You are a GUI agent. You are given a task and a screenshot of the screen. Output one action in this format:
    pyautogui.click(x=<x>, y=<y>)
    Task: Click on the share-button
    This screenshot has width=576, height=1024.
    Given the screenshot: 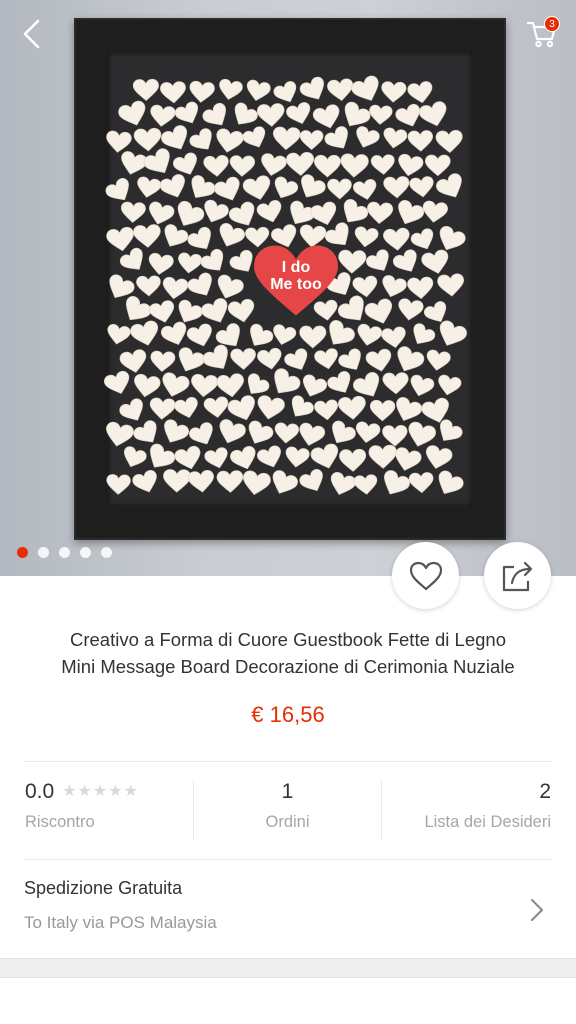 What is the action you would take?
    pyautogui.click(x=517, y=575)
    